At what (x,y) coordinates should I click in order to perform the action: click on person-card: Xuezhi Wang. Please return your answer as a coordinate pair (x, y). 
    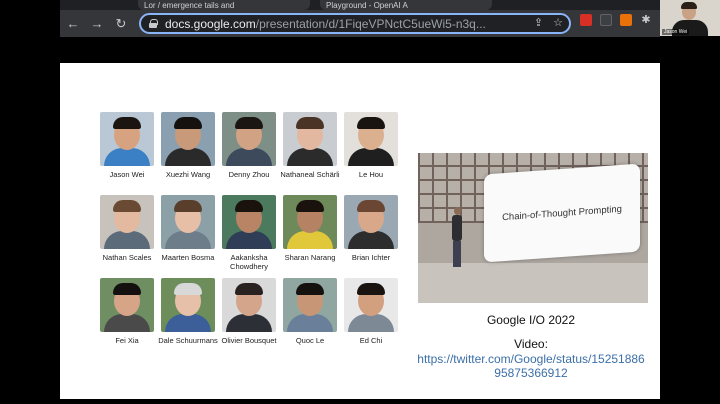
    Looking at the image, I should click on (188, 145).